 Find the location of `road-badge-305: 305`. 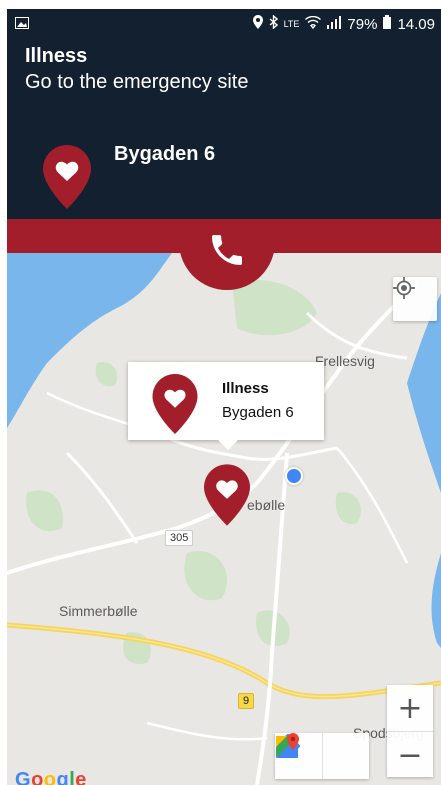

road-badge-305: 305 is located at coordinates (179, 538).